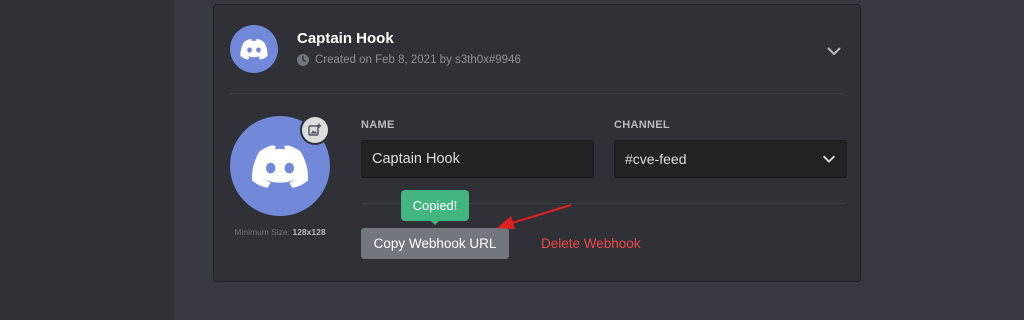  I want to click on image-add-icon, so click(315, 129).